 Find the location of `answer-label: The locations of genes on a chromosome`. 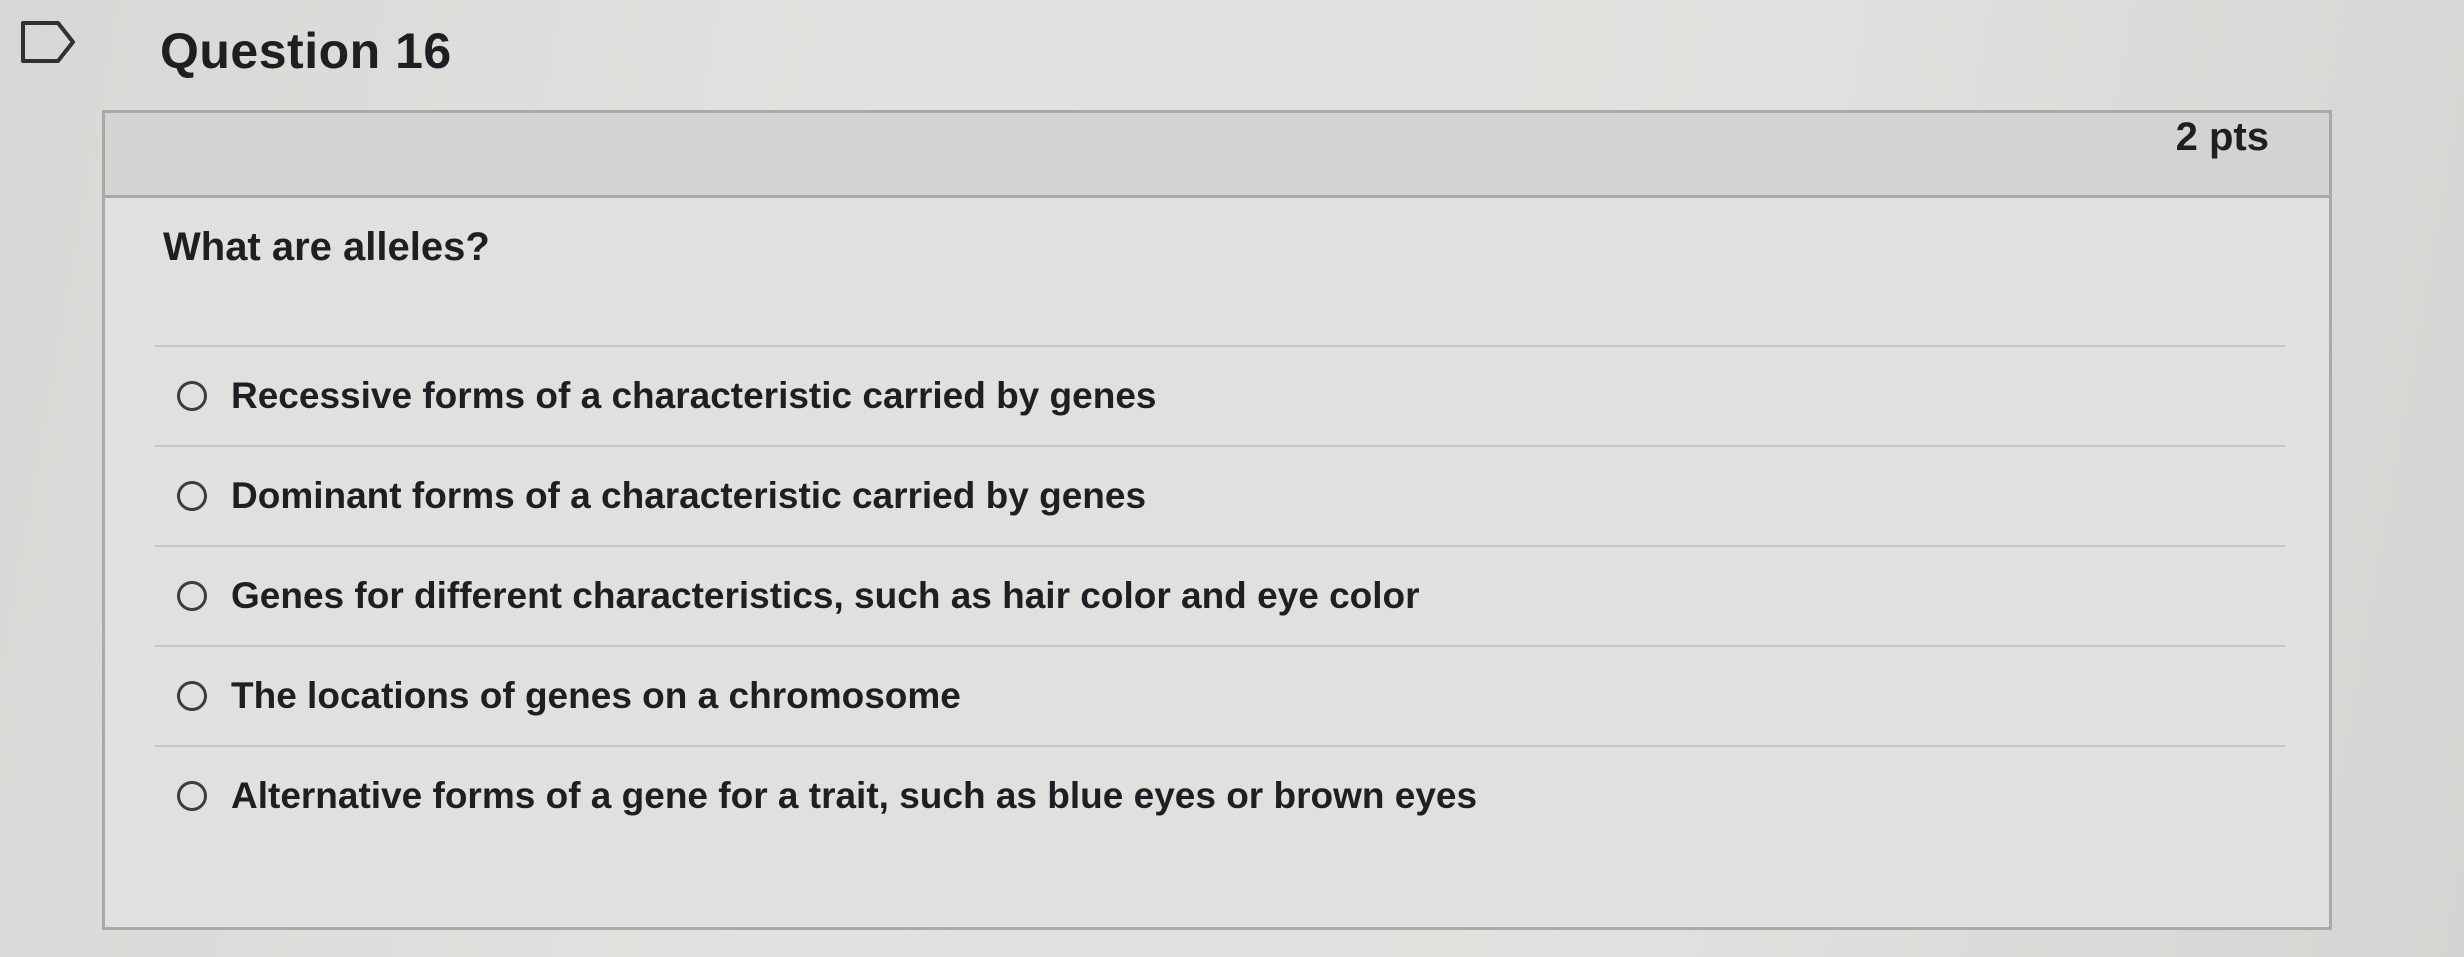

answer-label: The locations of genes on a chromosome is located at coordinates (596, 696).